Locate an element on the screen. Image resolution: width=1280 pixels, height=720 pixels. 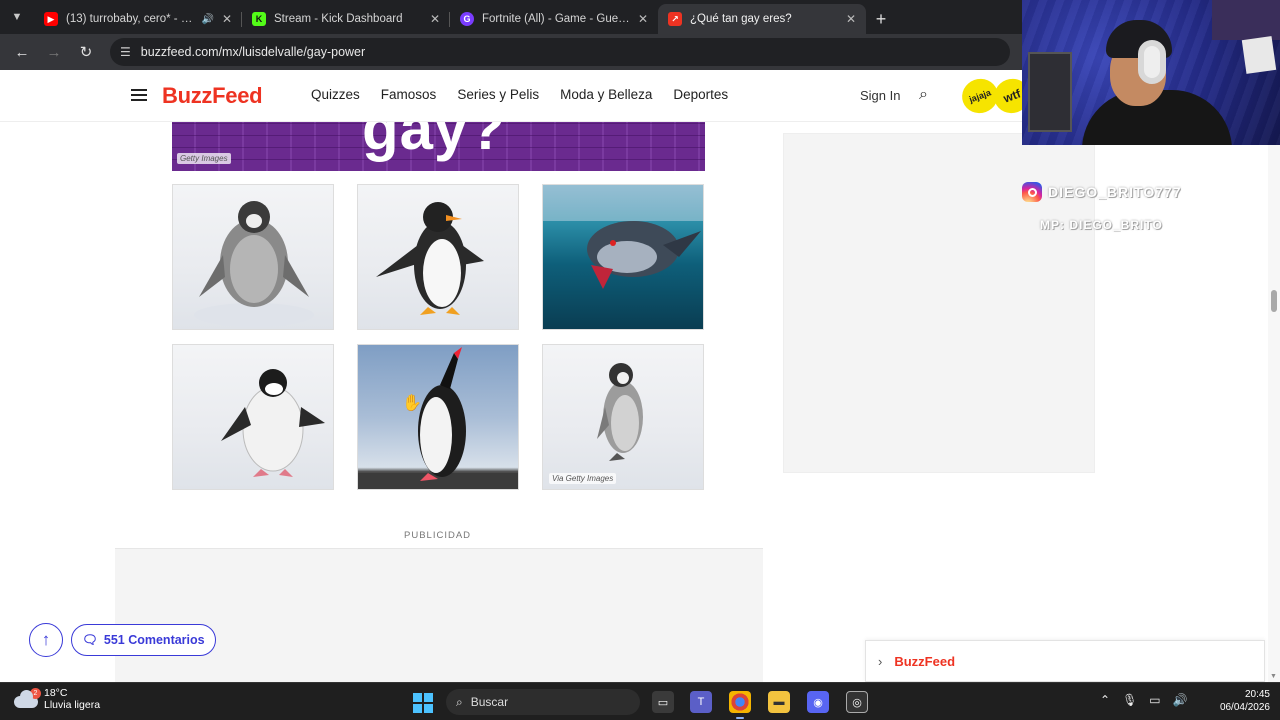
buzzfeed-trend-icon: ↗ is located at coordinates (675, 19).